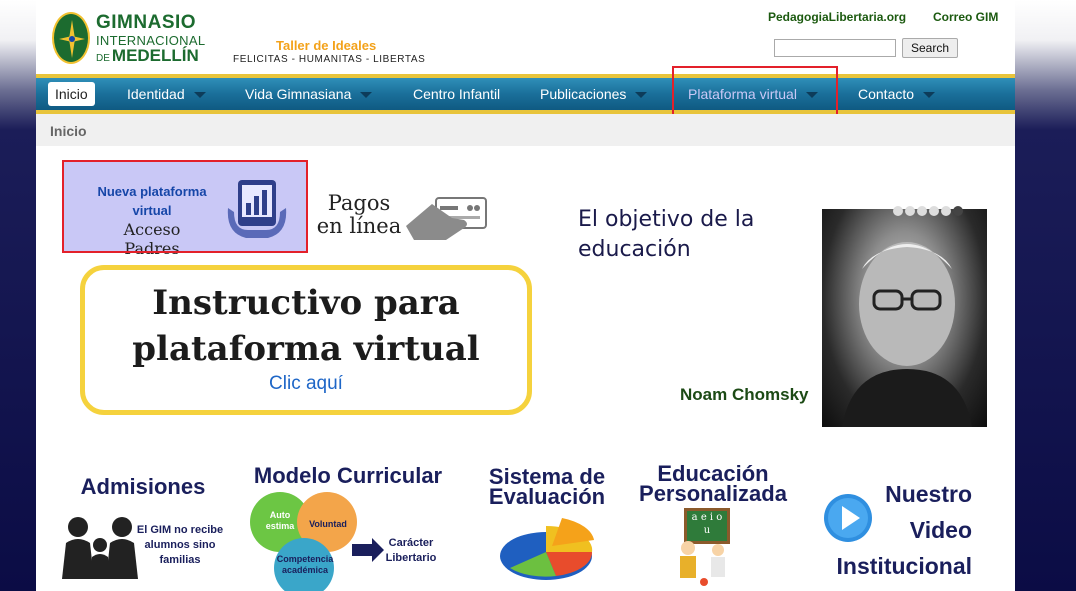 The height and width of the screenshot is (591, 1076). I want to click on admisiones-note: El GIM no recibe alumnos sino familias, so click(180, 545).